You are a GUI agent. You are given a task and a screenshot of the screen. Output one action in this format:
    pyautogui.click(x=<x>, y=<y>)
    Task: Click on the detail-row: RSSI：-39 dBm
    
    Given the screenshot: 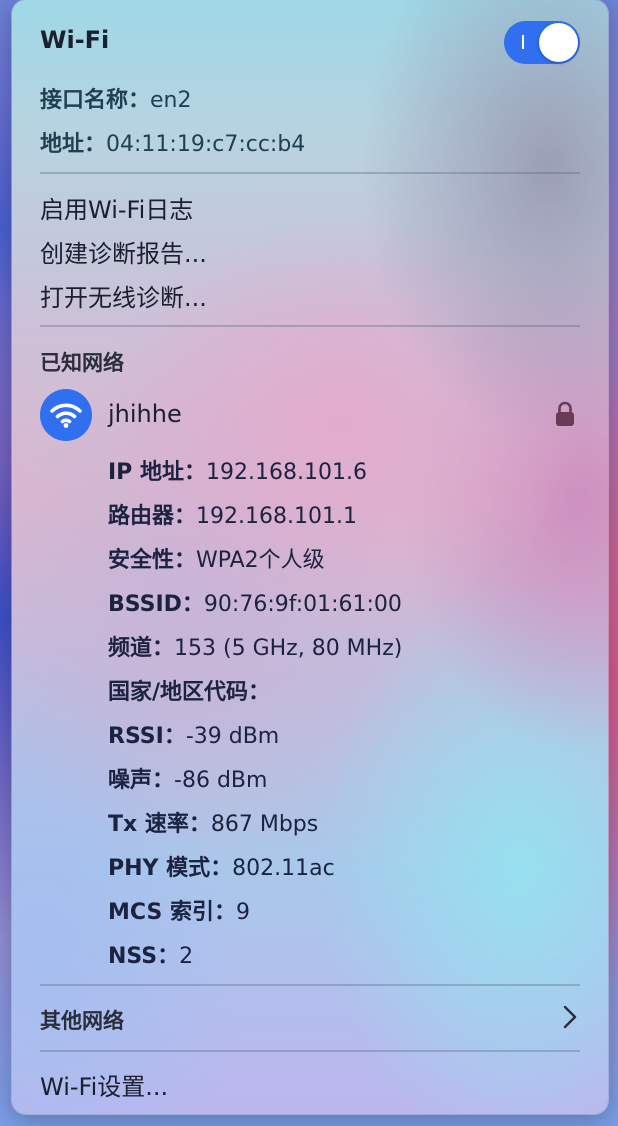 What is the action you would take?
    pyautogui.click(x=193, y=734)
    